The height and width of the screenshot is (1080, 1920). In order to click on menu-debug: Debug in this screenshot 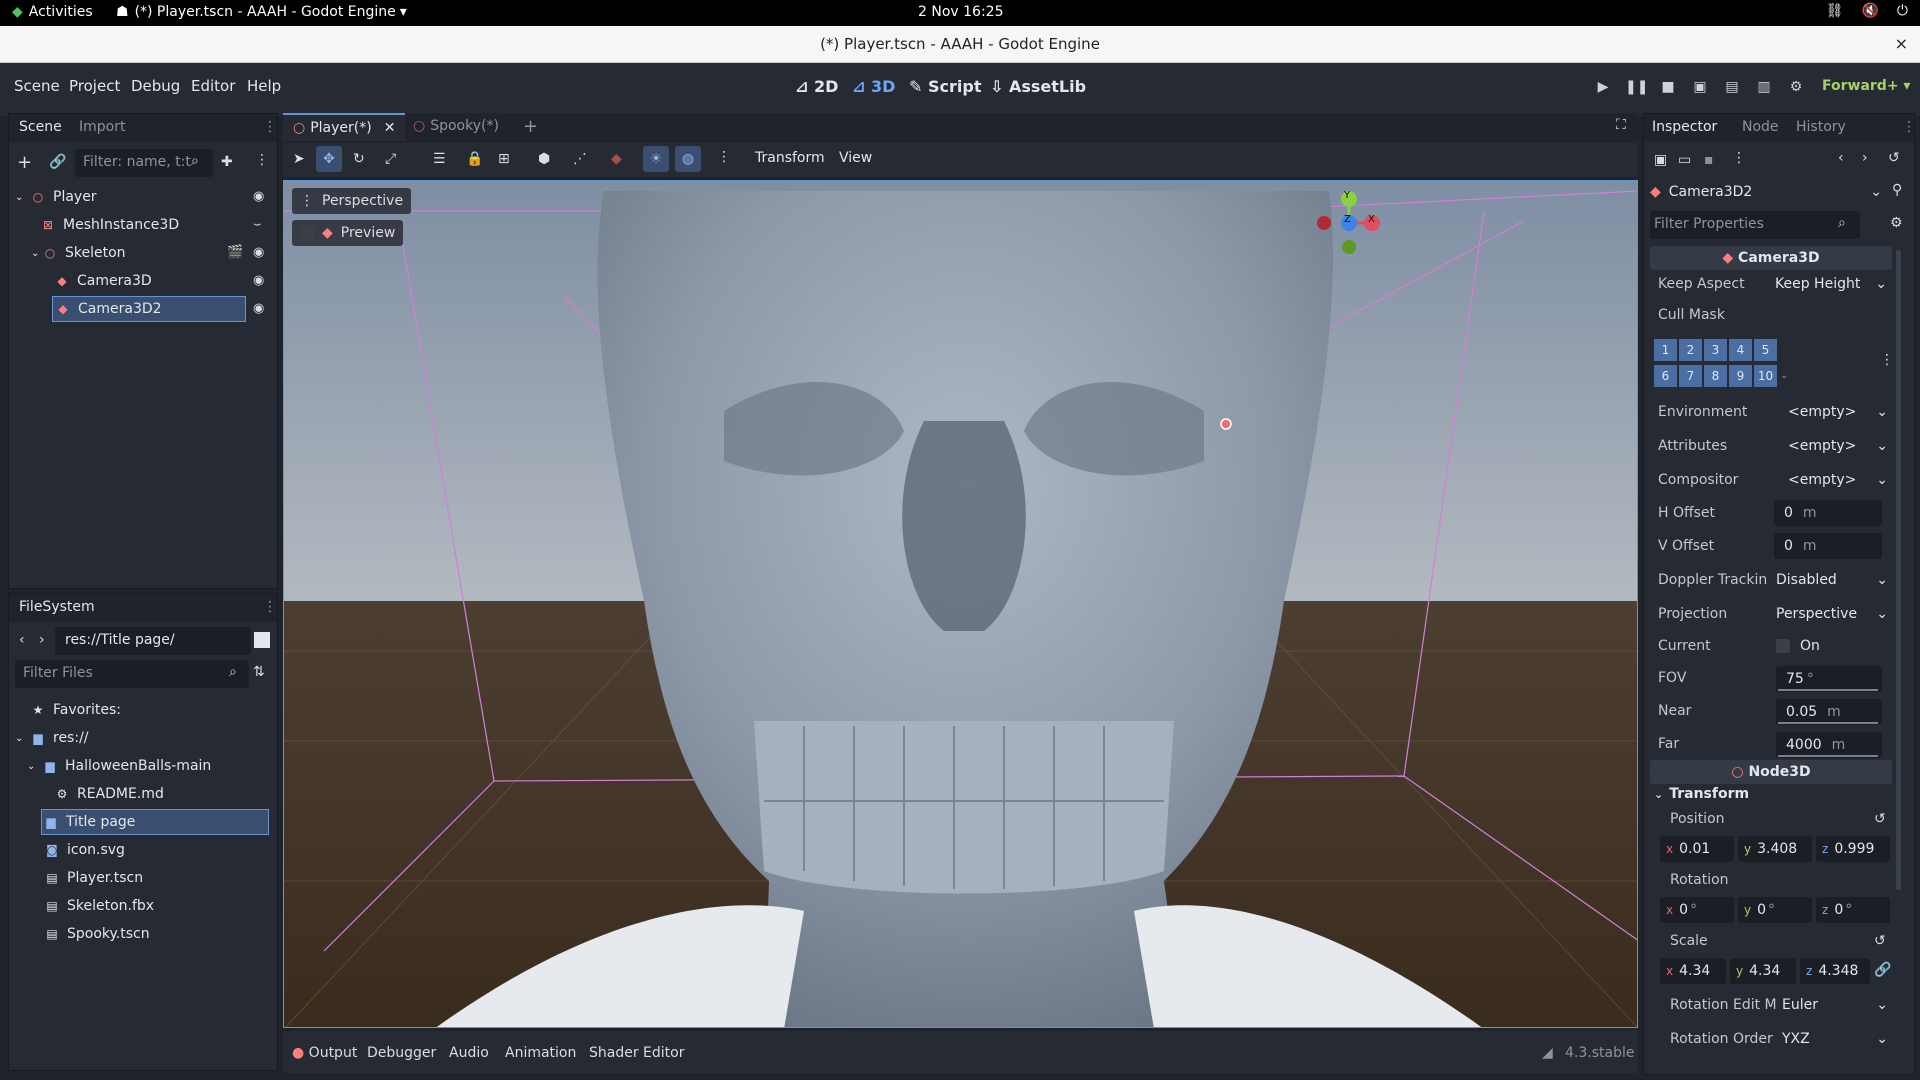, I will do `click(155, 86)`.